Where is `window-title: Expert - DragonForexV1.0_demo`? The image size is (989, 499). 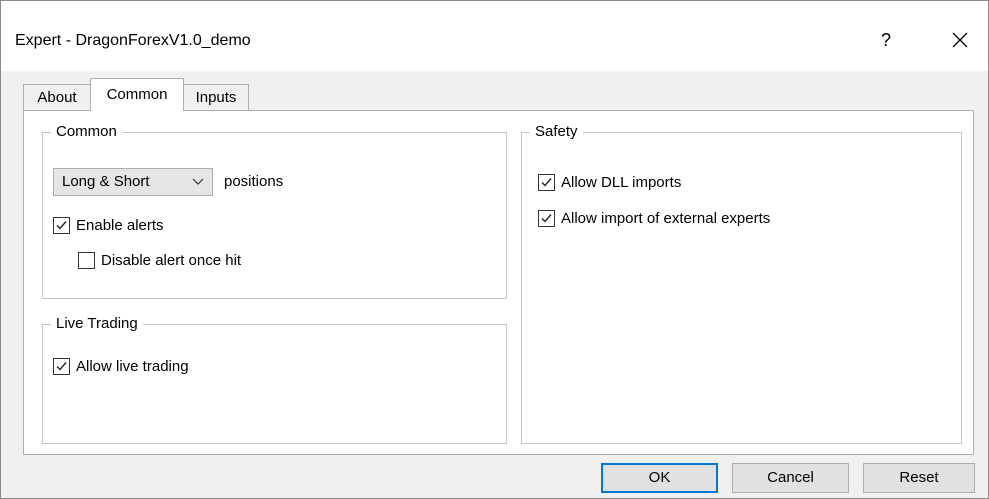 window-title: Expert - DragonForexV1.0_demo is located at coordinates (133, 40).